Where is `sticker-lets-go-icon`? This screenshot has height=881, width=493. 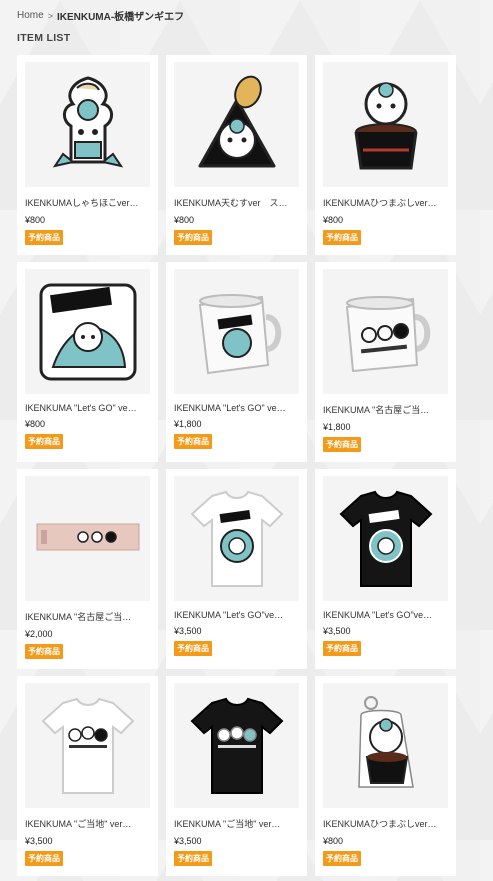 sticker-lets-go-icon is located at coordinates (87, 331).